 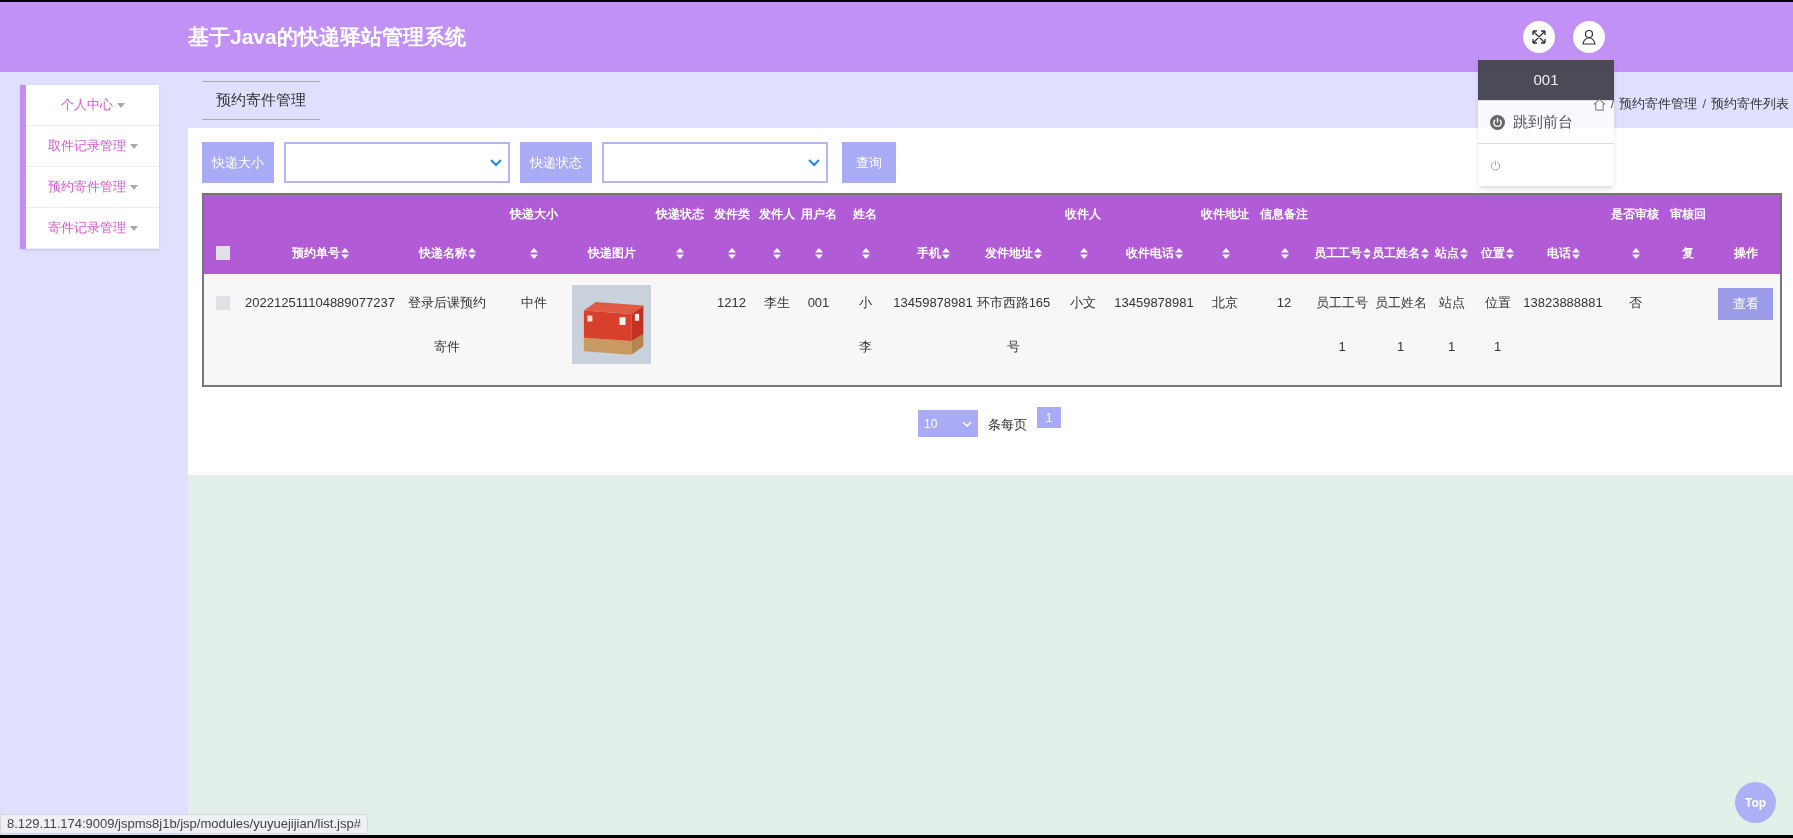 I want to click on fullscreen-button, so click(x=1539, y=37).